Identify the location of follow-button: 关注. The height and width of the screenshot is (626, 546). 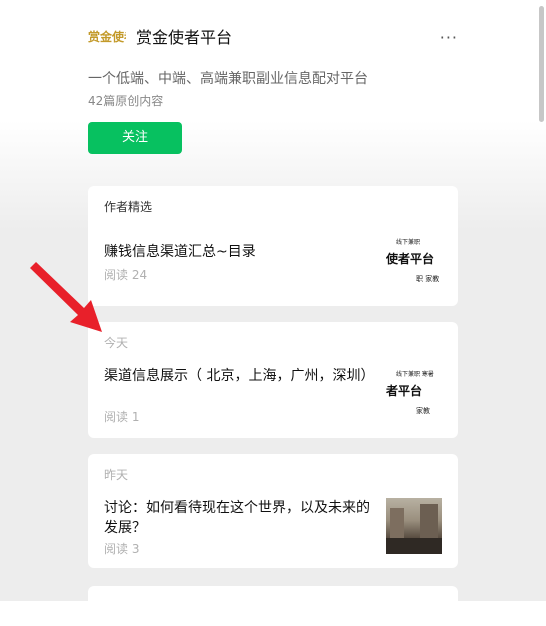
(135, 138).